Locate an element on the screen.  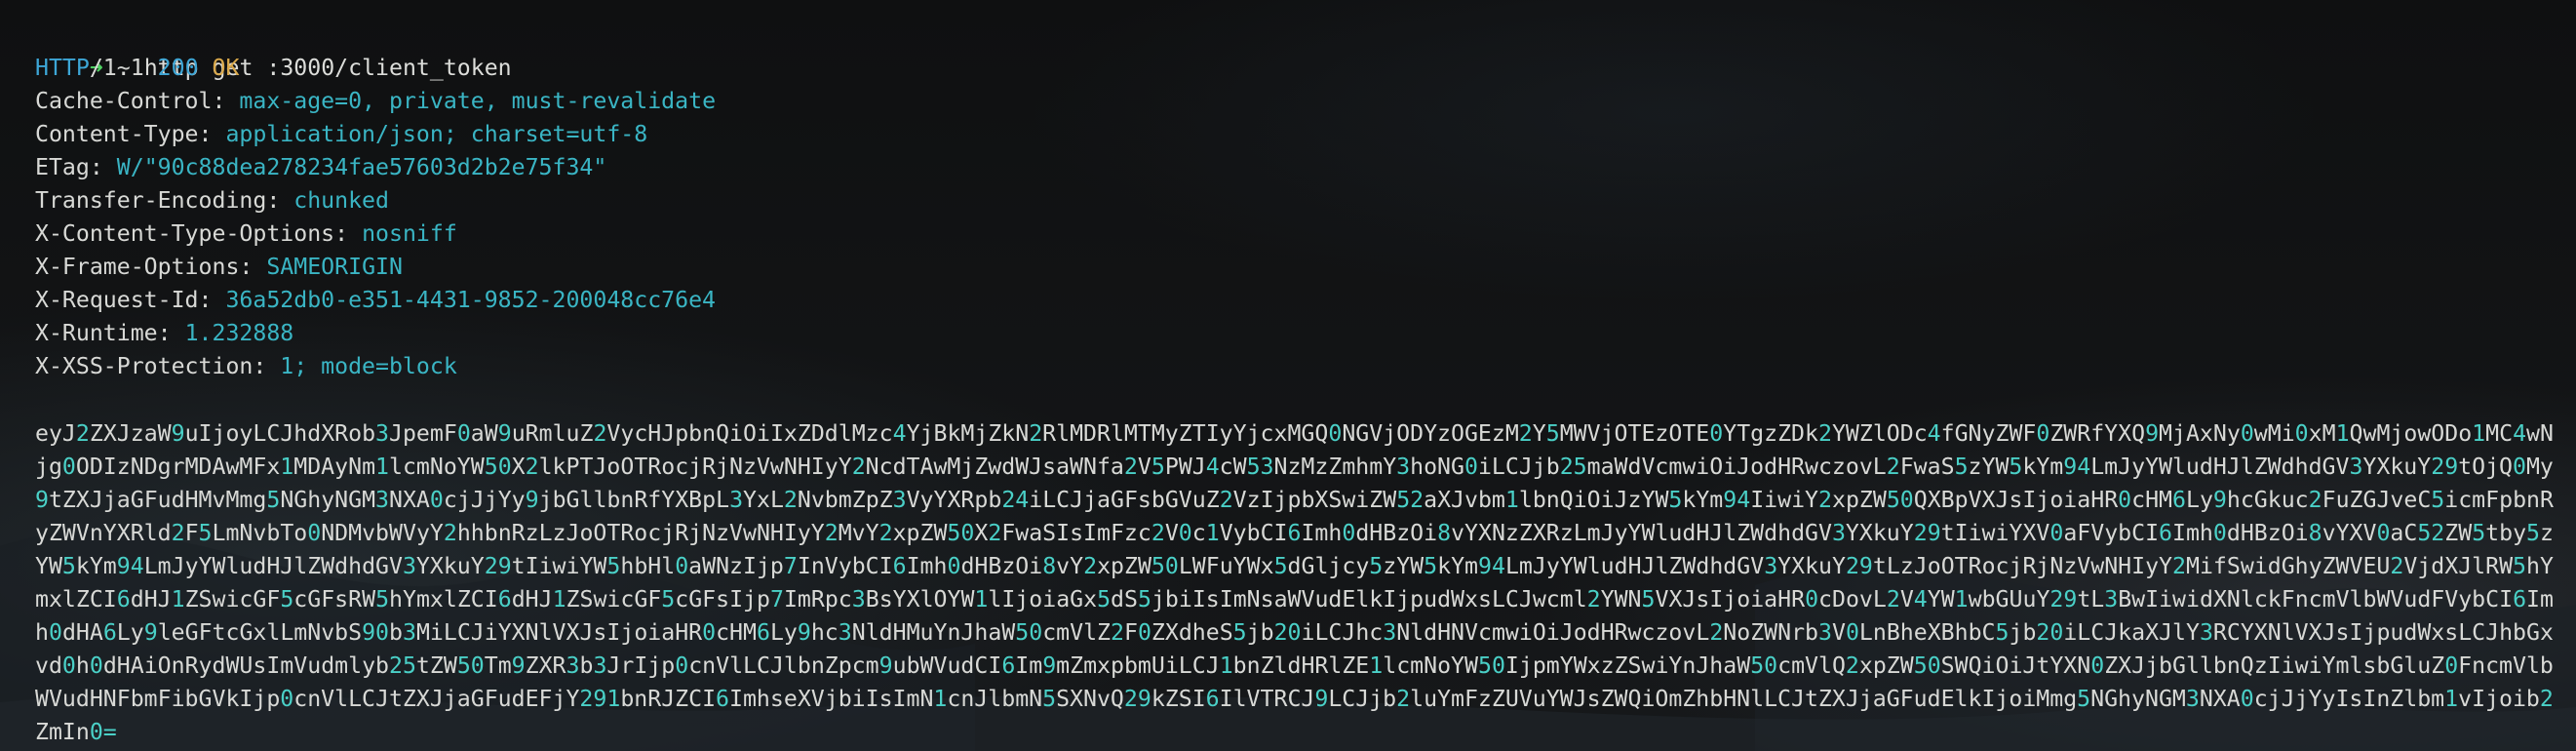
header-value: nosniff is located at coordinates (409, 233).